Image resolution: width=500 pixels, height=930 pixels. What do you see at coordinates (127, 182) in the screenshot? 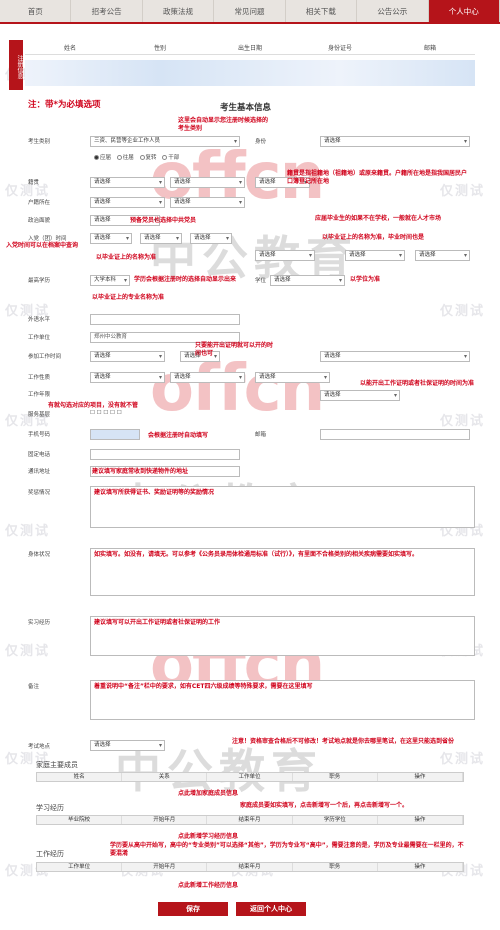
I see `native-province-select: 请选择` at bounding box center [127, 182].